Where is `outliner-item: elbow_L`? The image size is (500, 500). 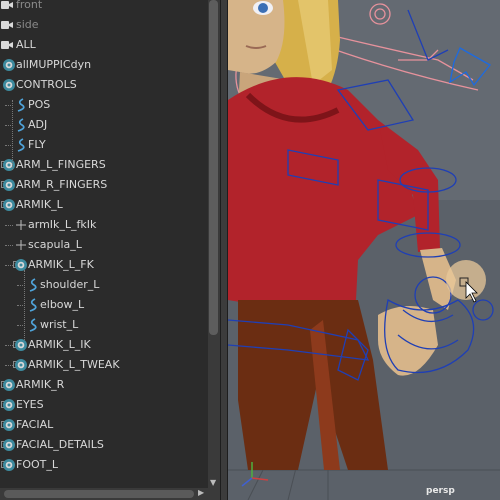 outliner-item: elbow_L is located at coordinates (104, 305).